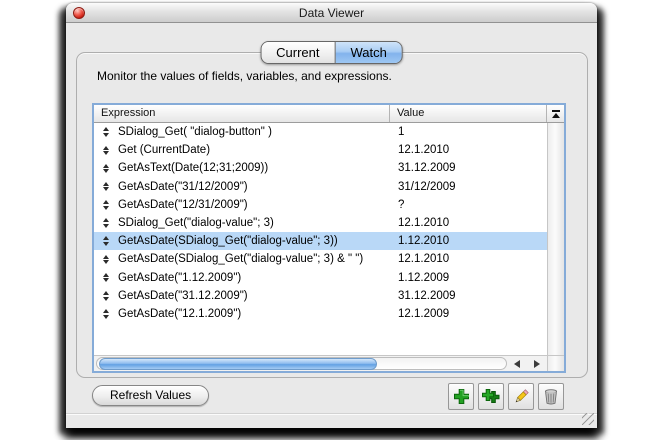  I want to click on left-arrow-icon, so click(517, 363).